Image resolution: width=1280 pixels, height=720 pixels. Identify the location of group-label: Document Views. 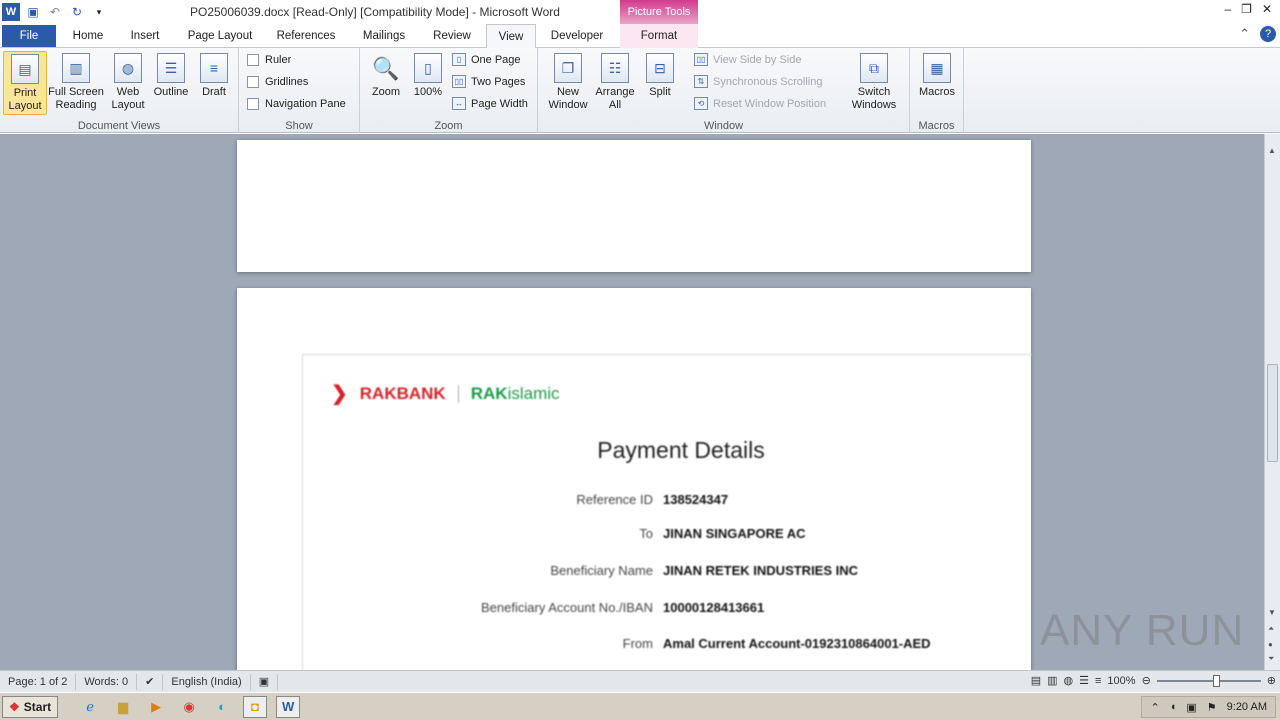
(119, 126).